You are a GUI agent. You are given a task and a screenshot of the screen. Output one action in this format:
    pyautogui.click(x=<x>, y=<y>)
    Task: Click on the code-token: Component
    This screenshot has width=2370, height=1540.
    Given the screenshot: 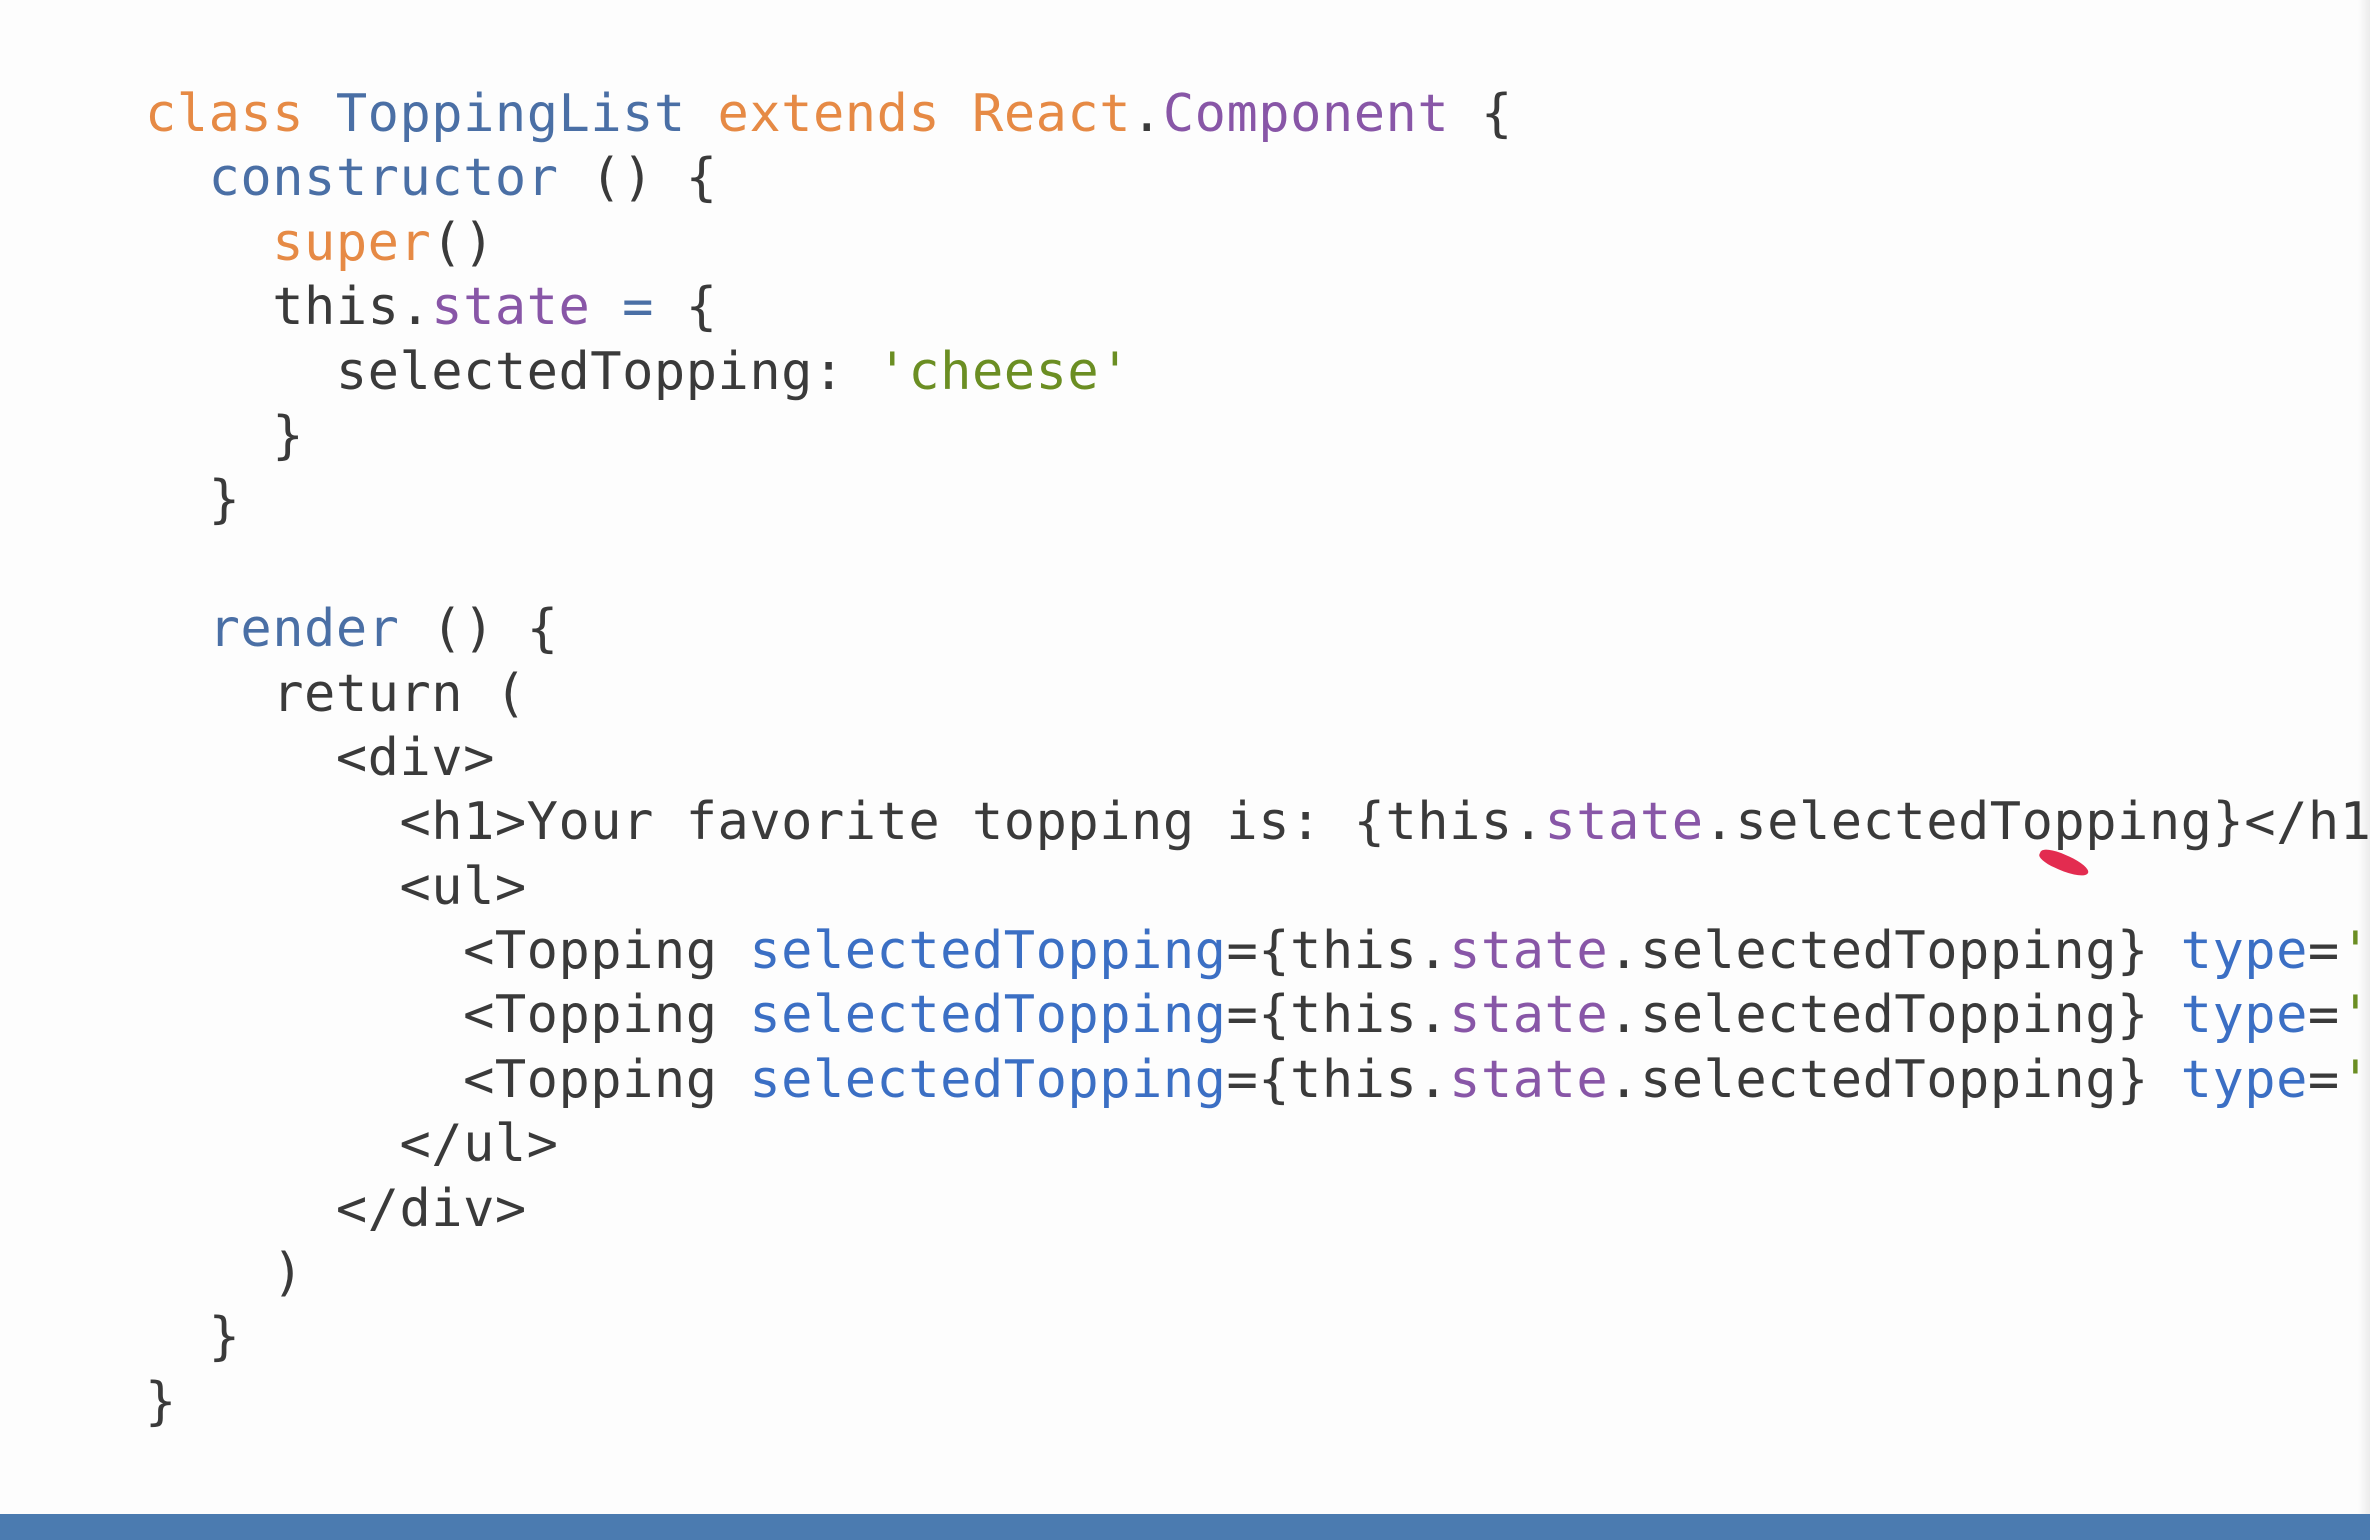 What is the action you would take?
    pyautogui.click(x=1306, y=114)
    